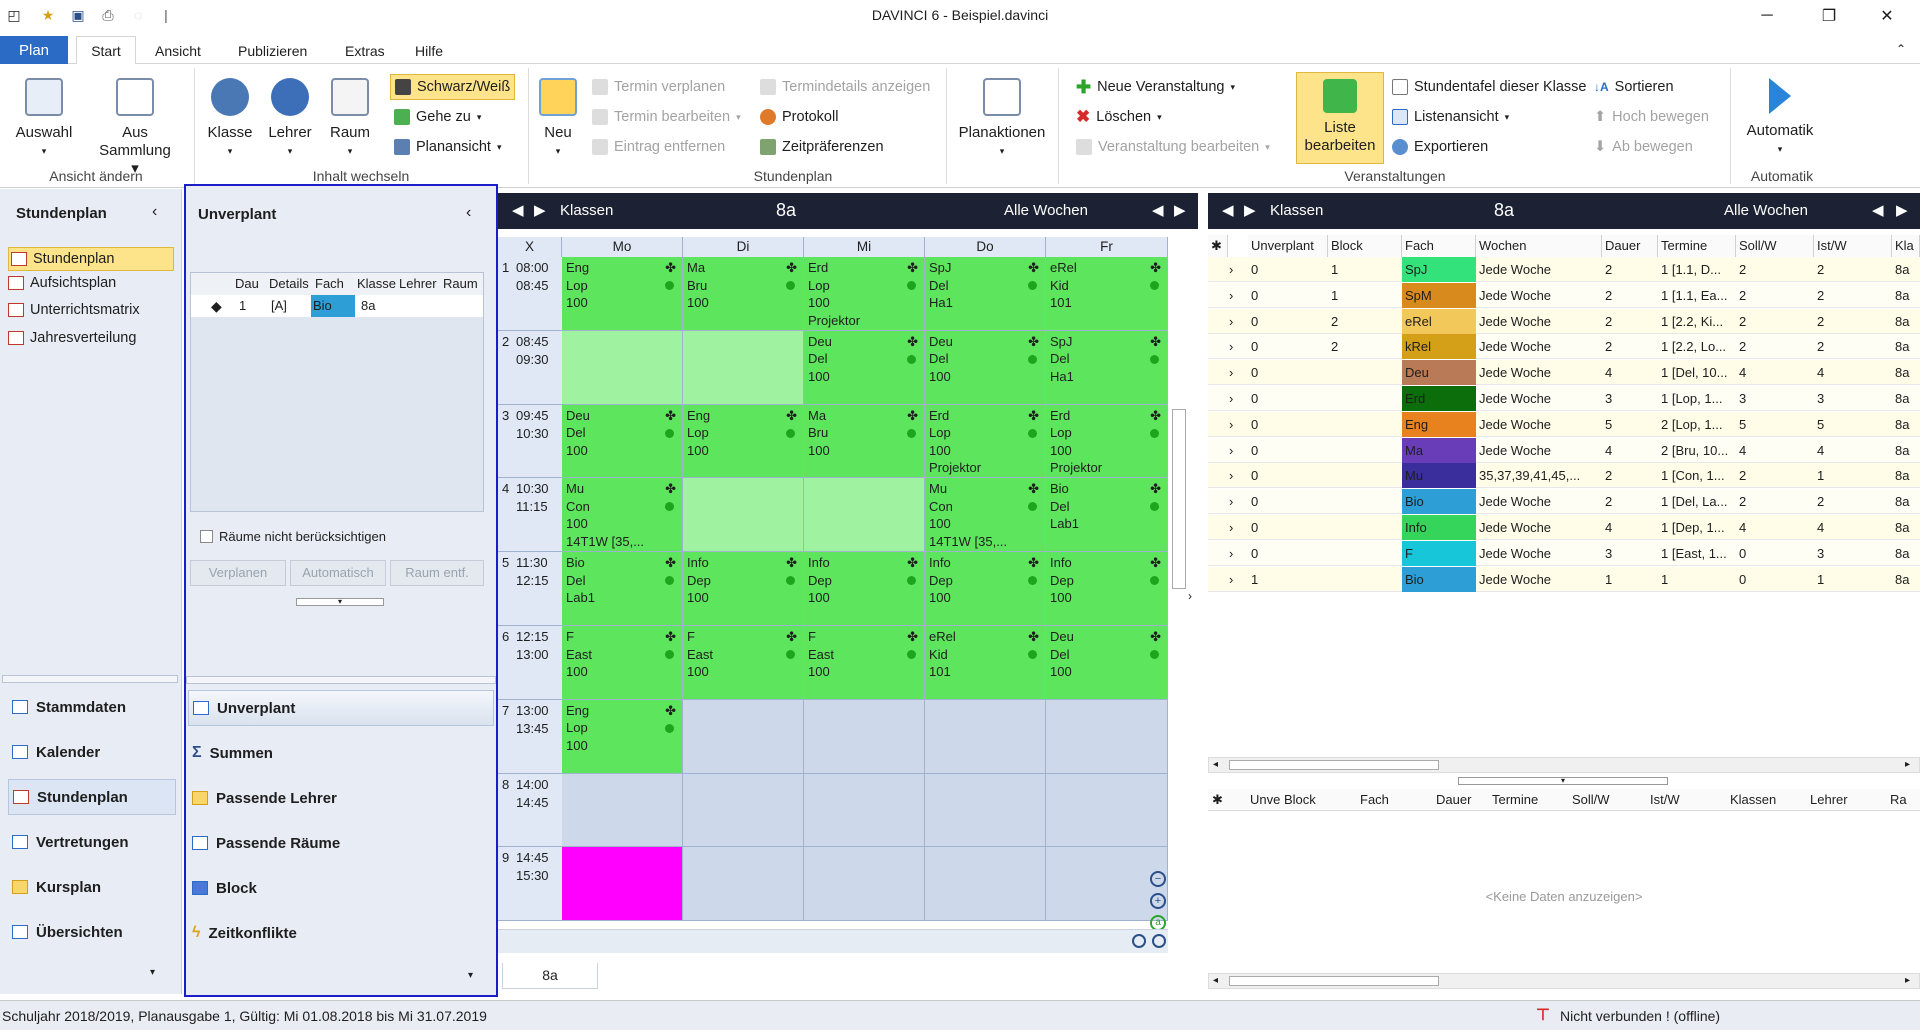 The width and height of the screenshot is (1920, 1031). What do you see at coordinates (1630, 246) in the screenshot?
I see `col-dauer: Dauer` at bounding box center [1630, 246].